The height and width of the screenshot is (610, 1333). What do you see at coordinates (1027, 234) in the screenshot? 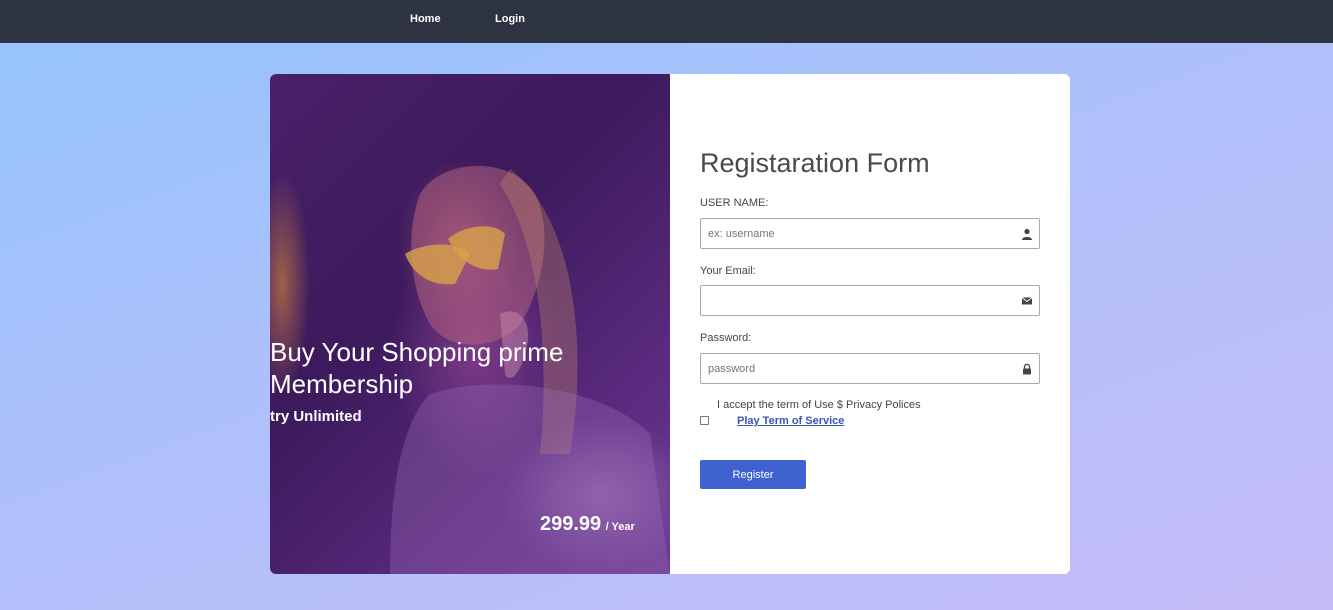
I see `user-icon` at bounding box center [1027, 234].